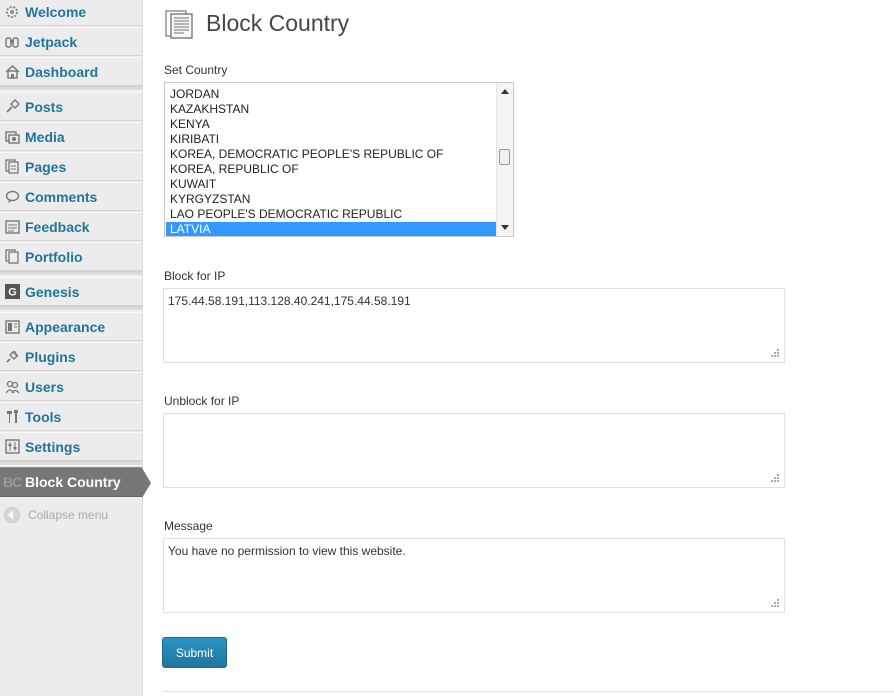 The image size is (894, 696). Describe the element at coordinates (71, 416) in the screenshot. I see `sidebar-item-tools: Tools` at that location.